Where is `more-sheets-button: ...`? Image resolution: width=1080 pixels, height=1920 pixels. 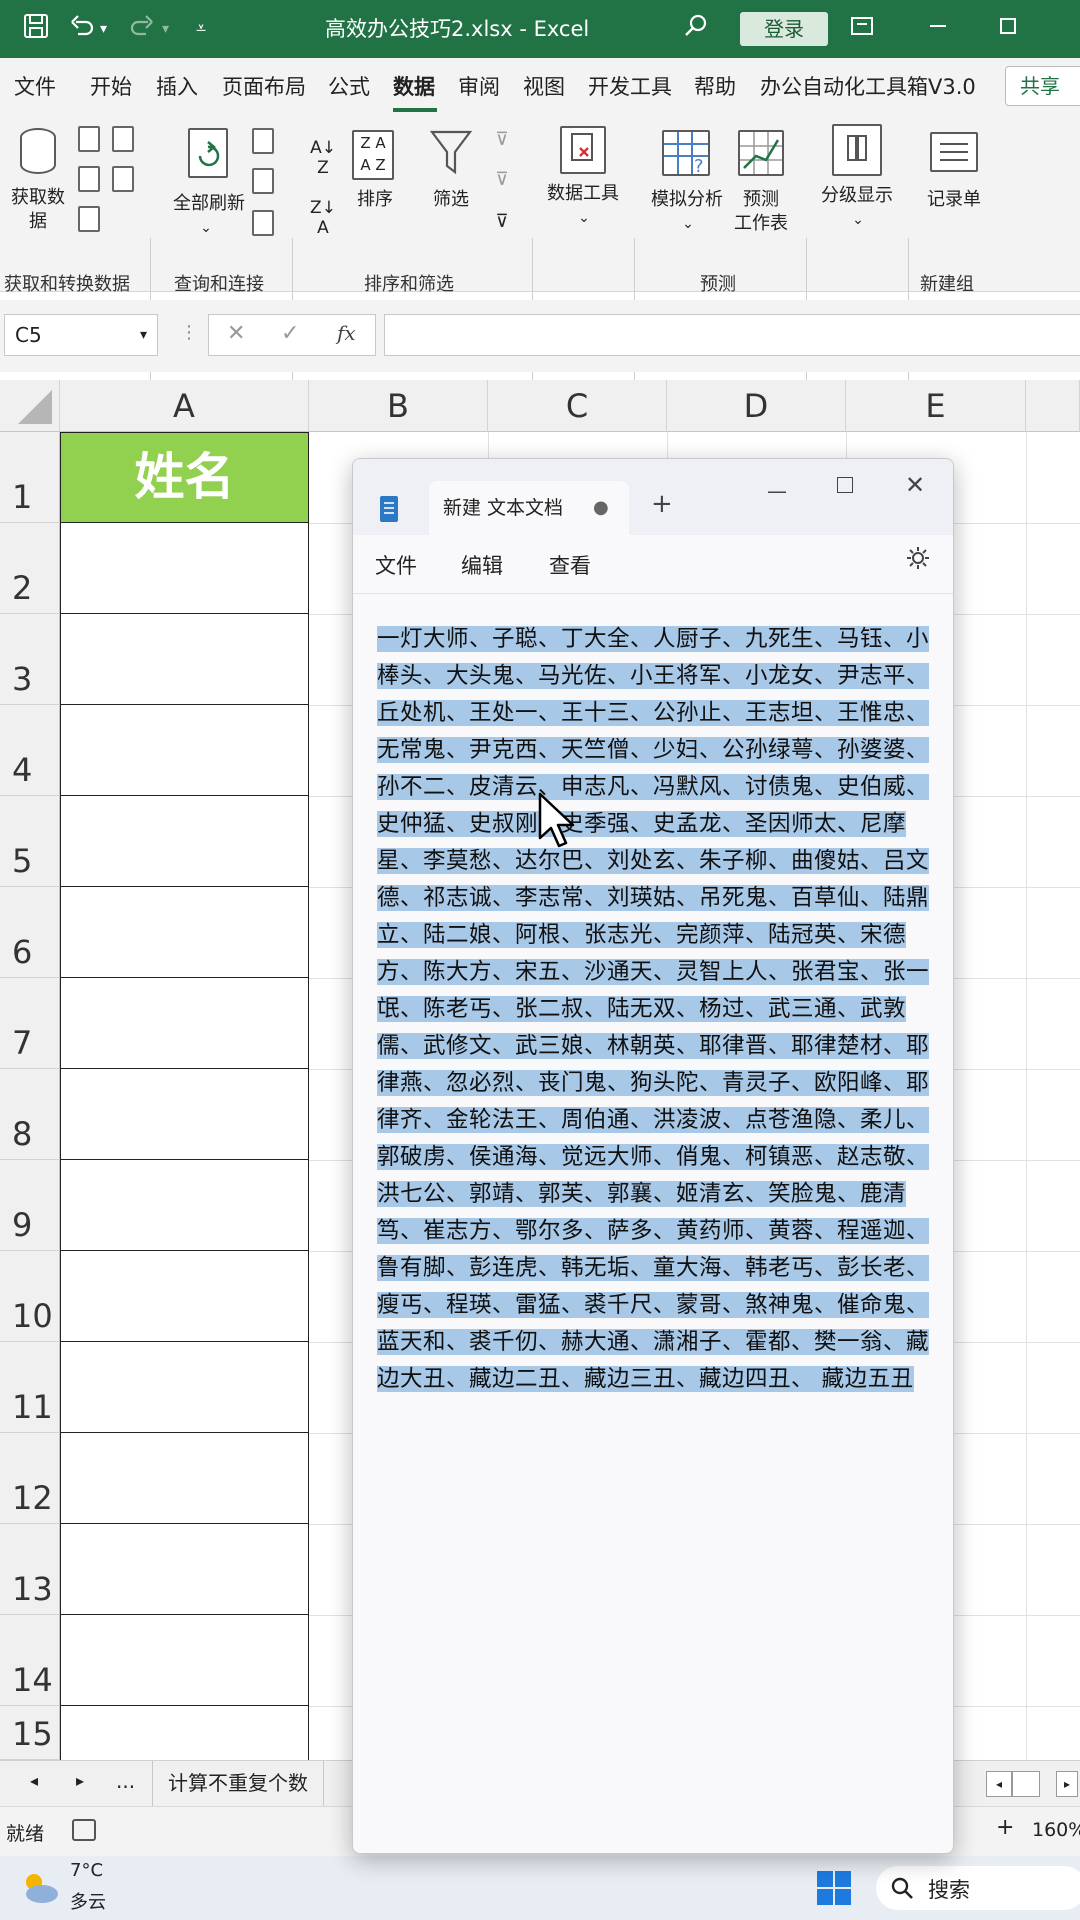 more-sheets-button: ... is located at coordinates (125, 1781).